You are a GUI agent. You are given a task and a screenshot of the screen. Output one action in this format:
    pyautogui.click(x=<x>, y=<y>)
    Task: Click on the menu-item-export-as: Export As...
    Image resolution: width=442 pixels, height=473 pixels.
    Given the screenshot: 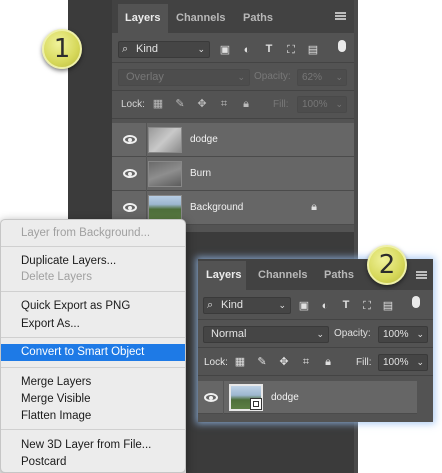 What is the action you would take?
    pyautogui.click(x=93, y=324)
    